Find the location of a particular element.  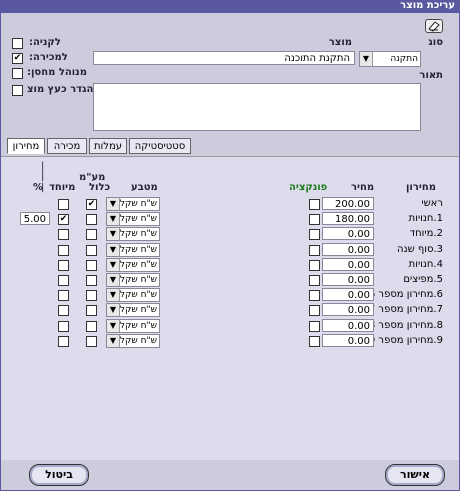

cancel-button: ביטול is located at coordinates (59, 475).